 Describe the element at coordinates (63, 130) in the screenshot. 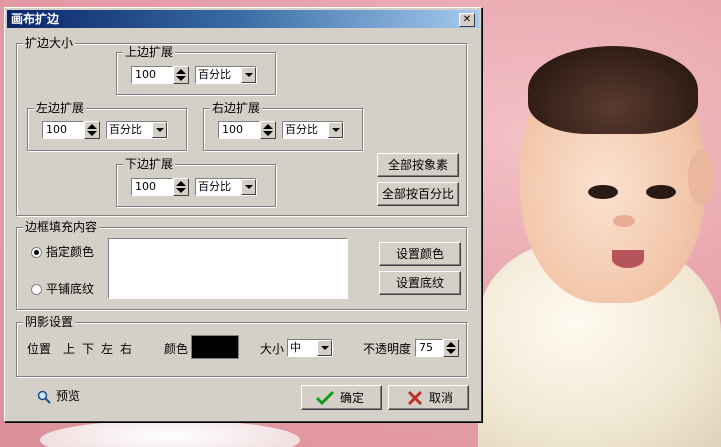

I see `left-expand-input: 100` at that location.